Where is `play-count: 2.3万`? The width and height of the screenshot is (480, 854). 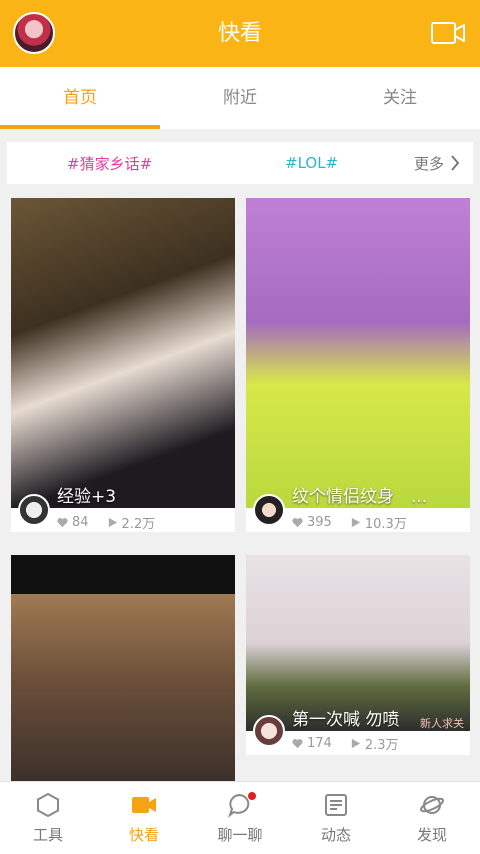 play-count: 2.3万 is located at coordinates (381, 745).